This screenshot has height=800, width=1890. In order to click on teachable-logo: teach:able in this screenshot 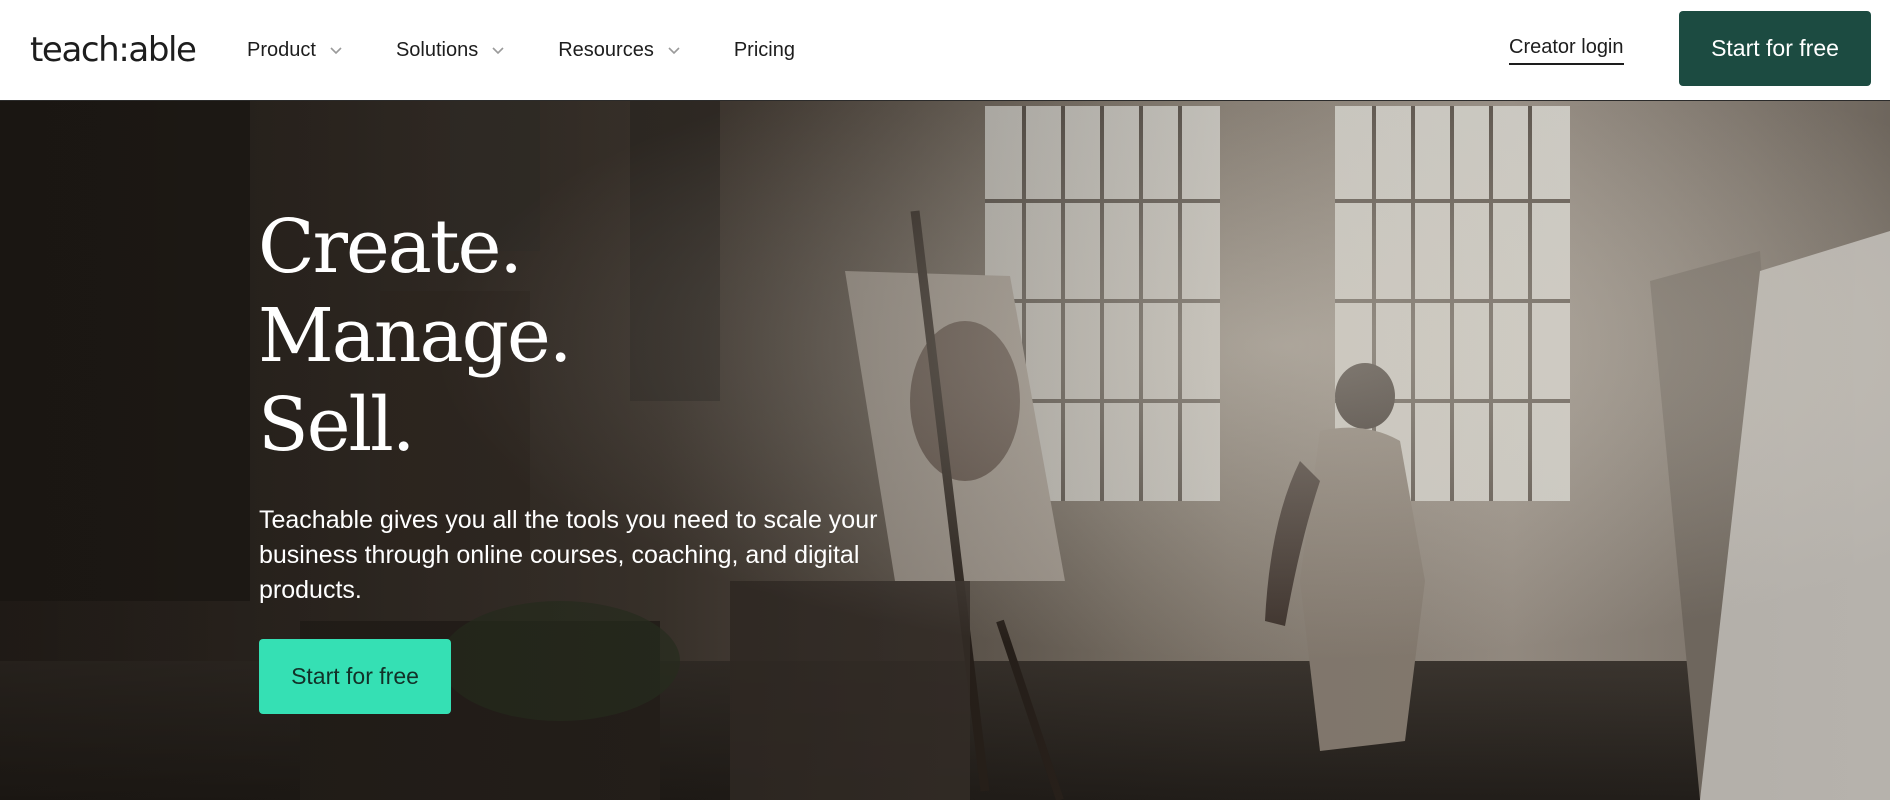, I will do `click(113, 50)`.